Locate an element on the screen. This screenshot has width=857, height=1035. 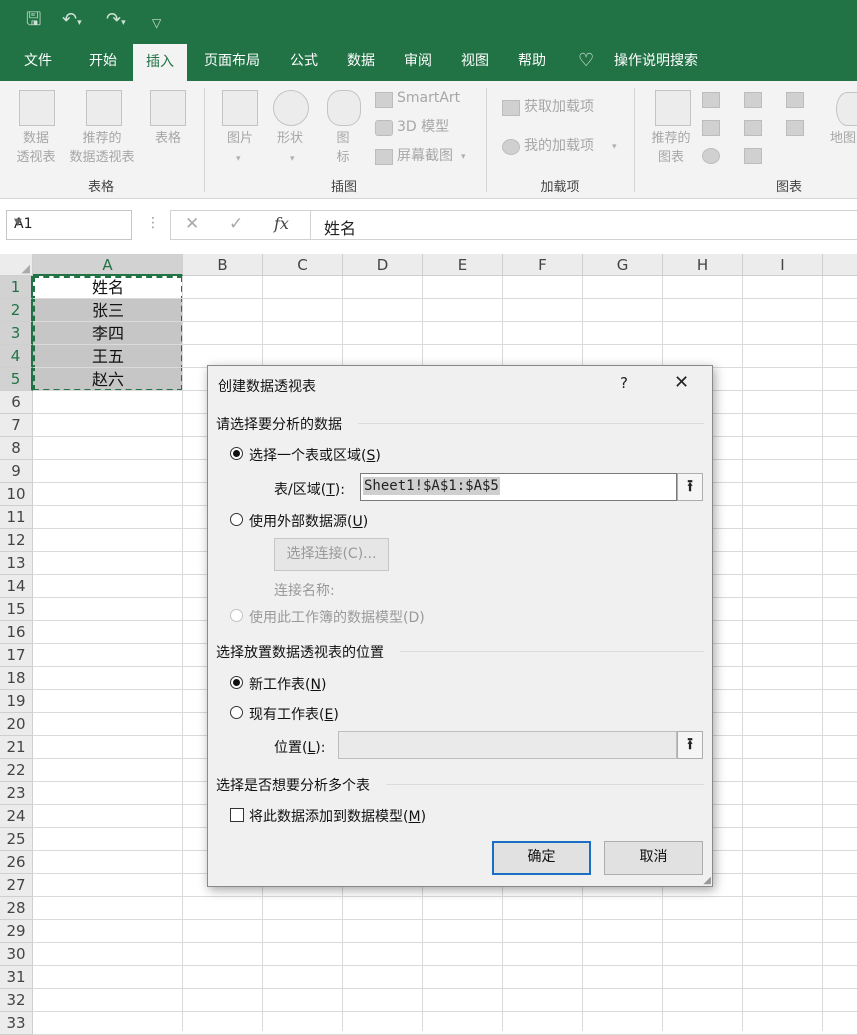
close-button: ✕ is located at coordinates (681, 382).